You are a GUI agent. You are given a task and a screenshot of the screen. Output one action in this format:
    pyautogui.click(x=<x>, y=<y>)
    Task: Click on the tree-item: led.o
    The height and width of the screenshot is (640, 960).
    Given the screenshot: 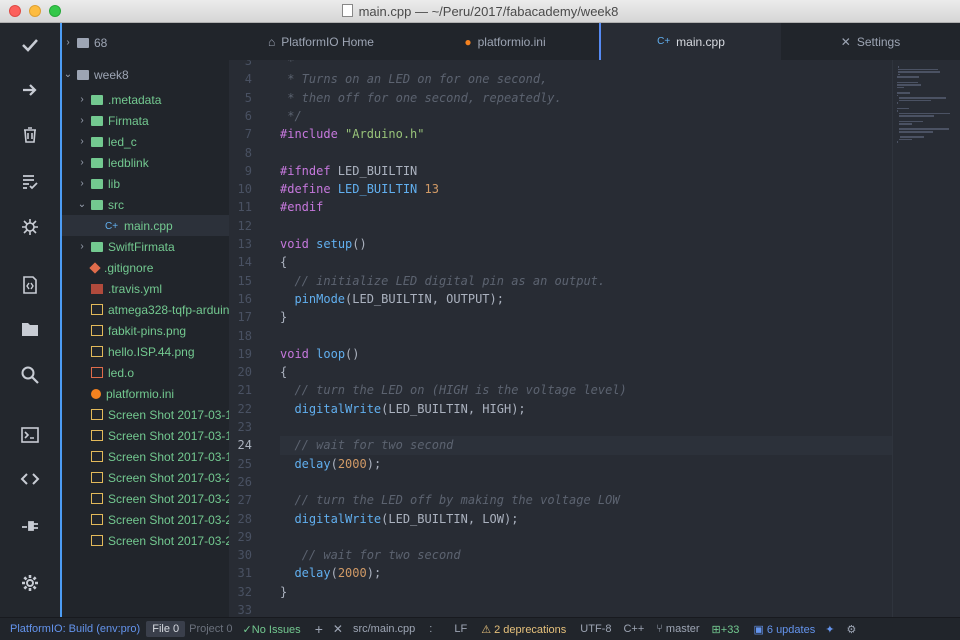 What is the action you would take?
    pyautogui.click(x=145, y=372)
    